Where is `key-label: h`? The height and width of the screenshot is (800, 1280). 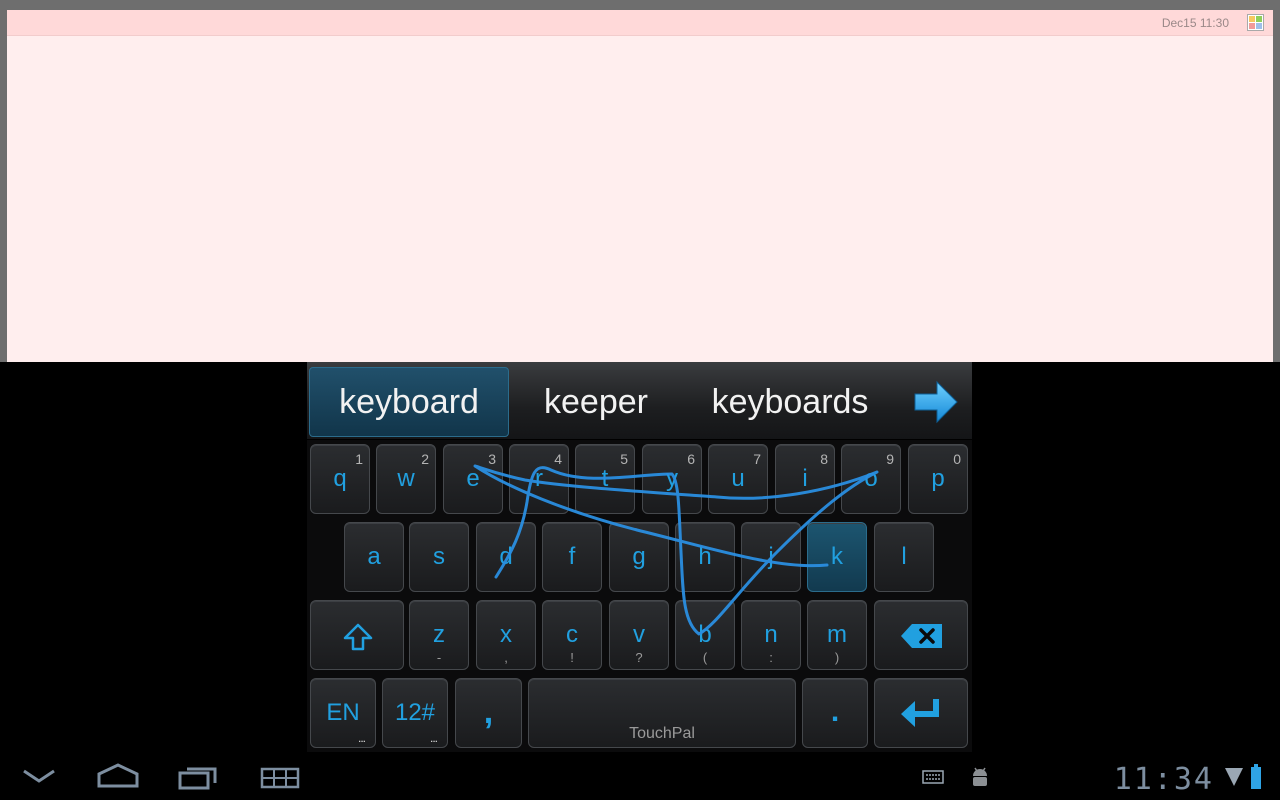 key-label: h is located at coordinates (705, 556).